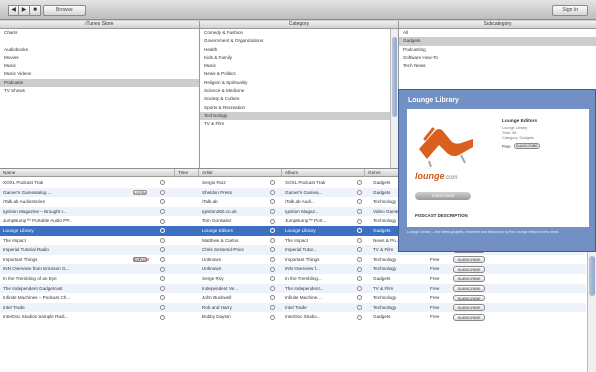 The height and width of the screenshot is (372, 596). Describe the element at coordinates (99, 25) in the screenshot. I see `column-header: iTunes Store` at that location.